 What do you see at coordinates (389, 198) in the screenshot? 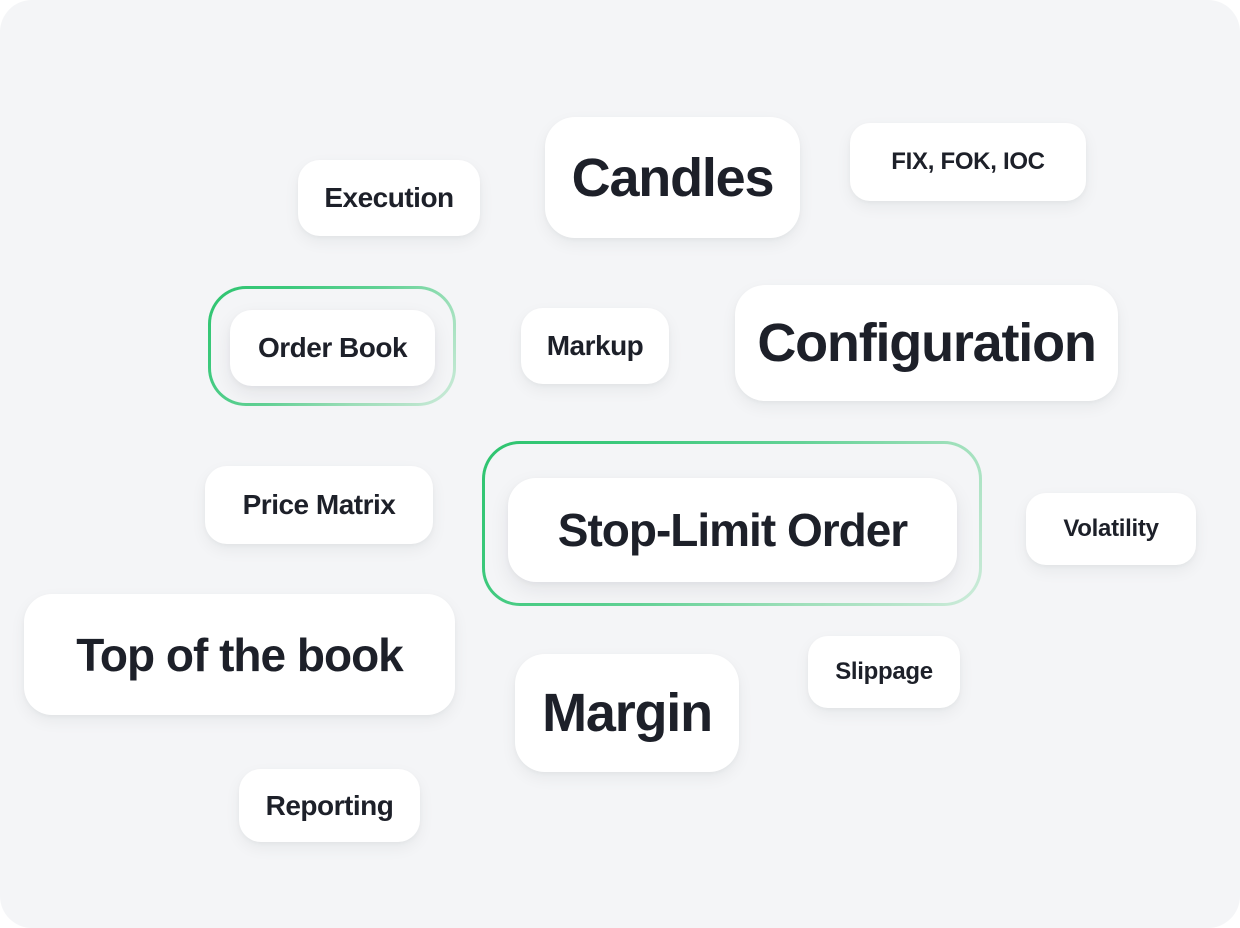
I see `tag-execution: Execution` at bounding box center [389, 198].